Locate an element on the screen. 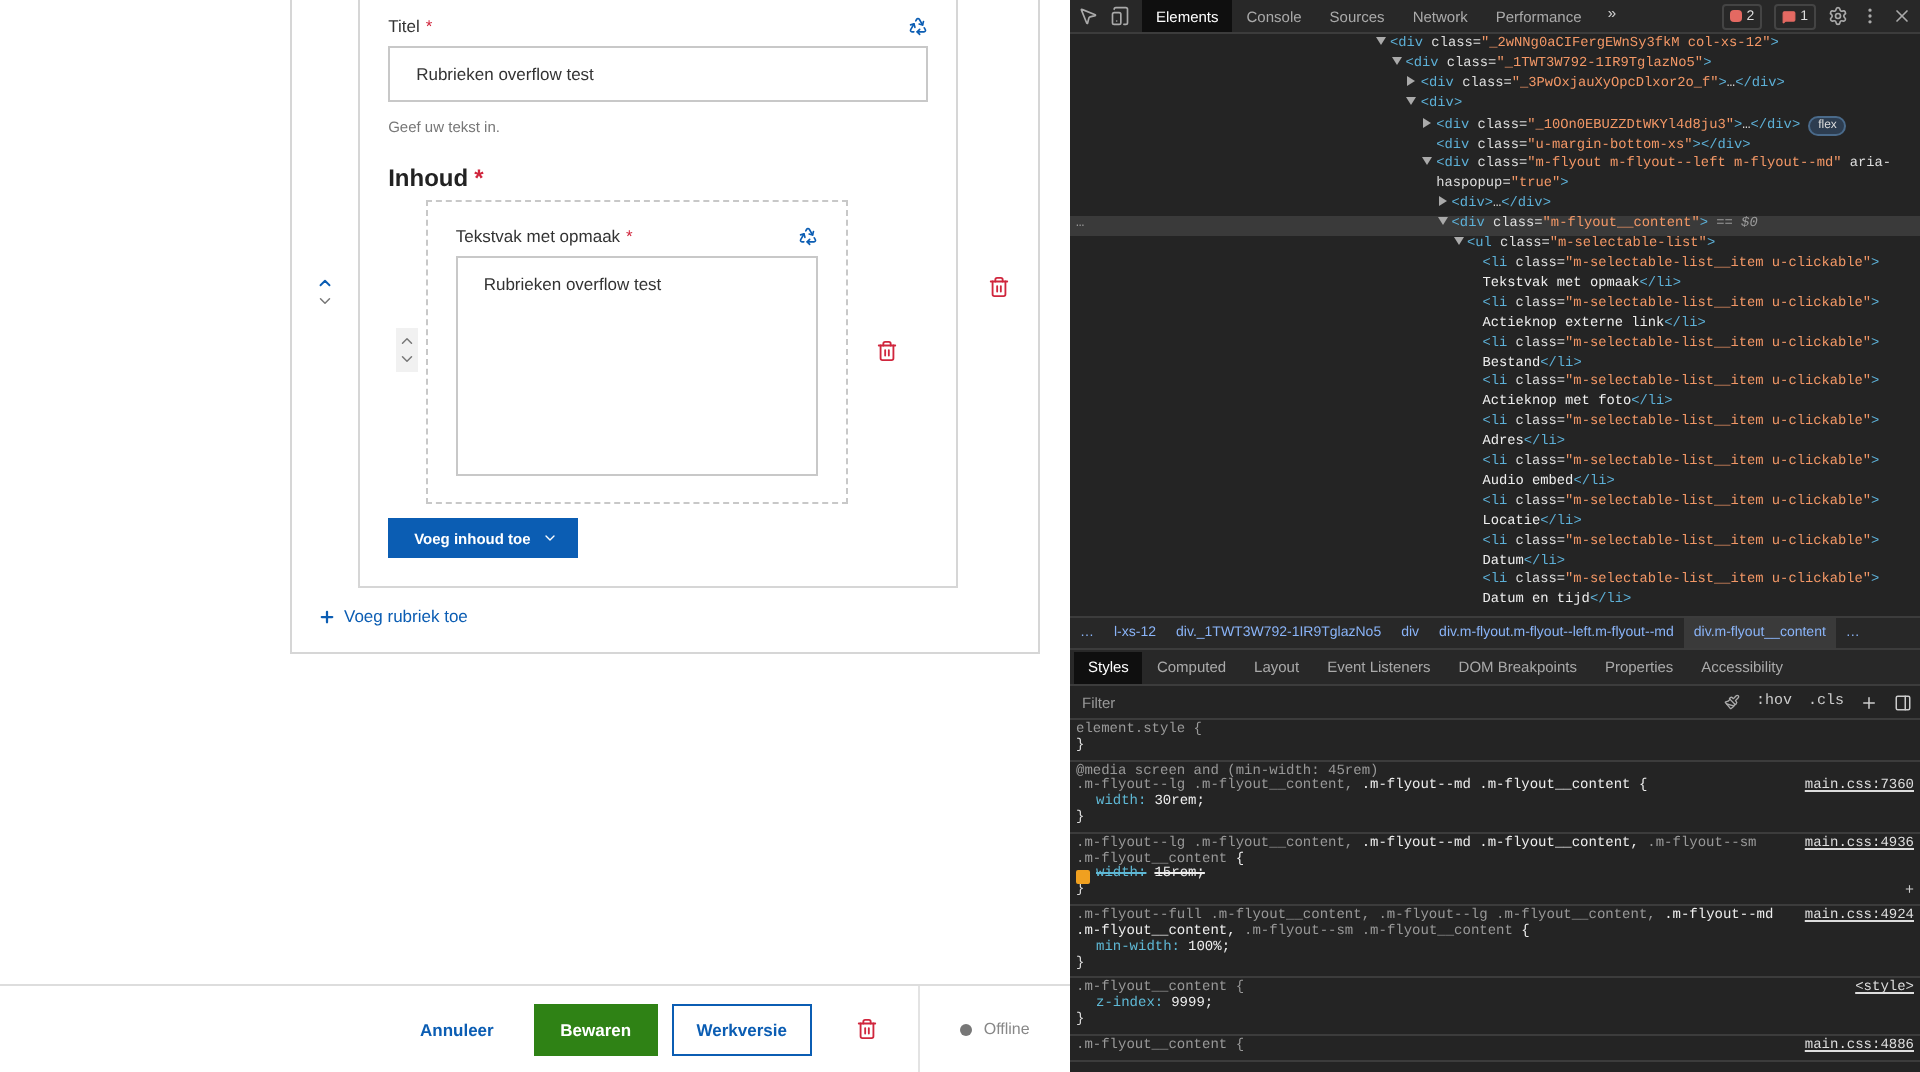 This screenshot has width=1920, height=1072. device-icon is located at coordinates (1120, 16).